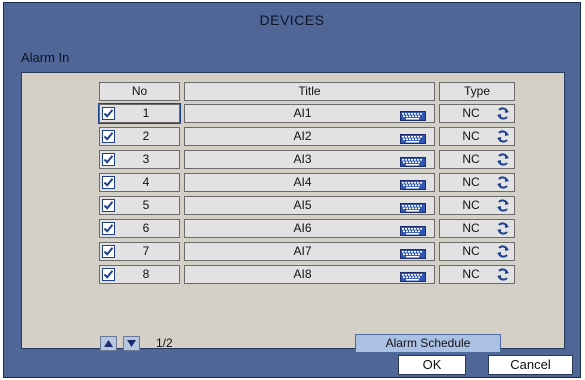  What do you see at coordinates (108, 343) in the screenshot?
I see `arrow-up-icon` at bounding box center [108, 343].